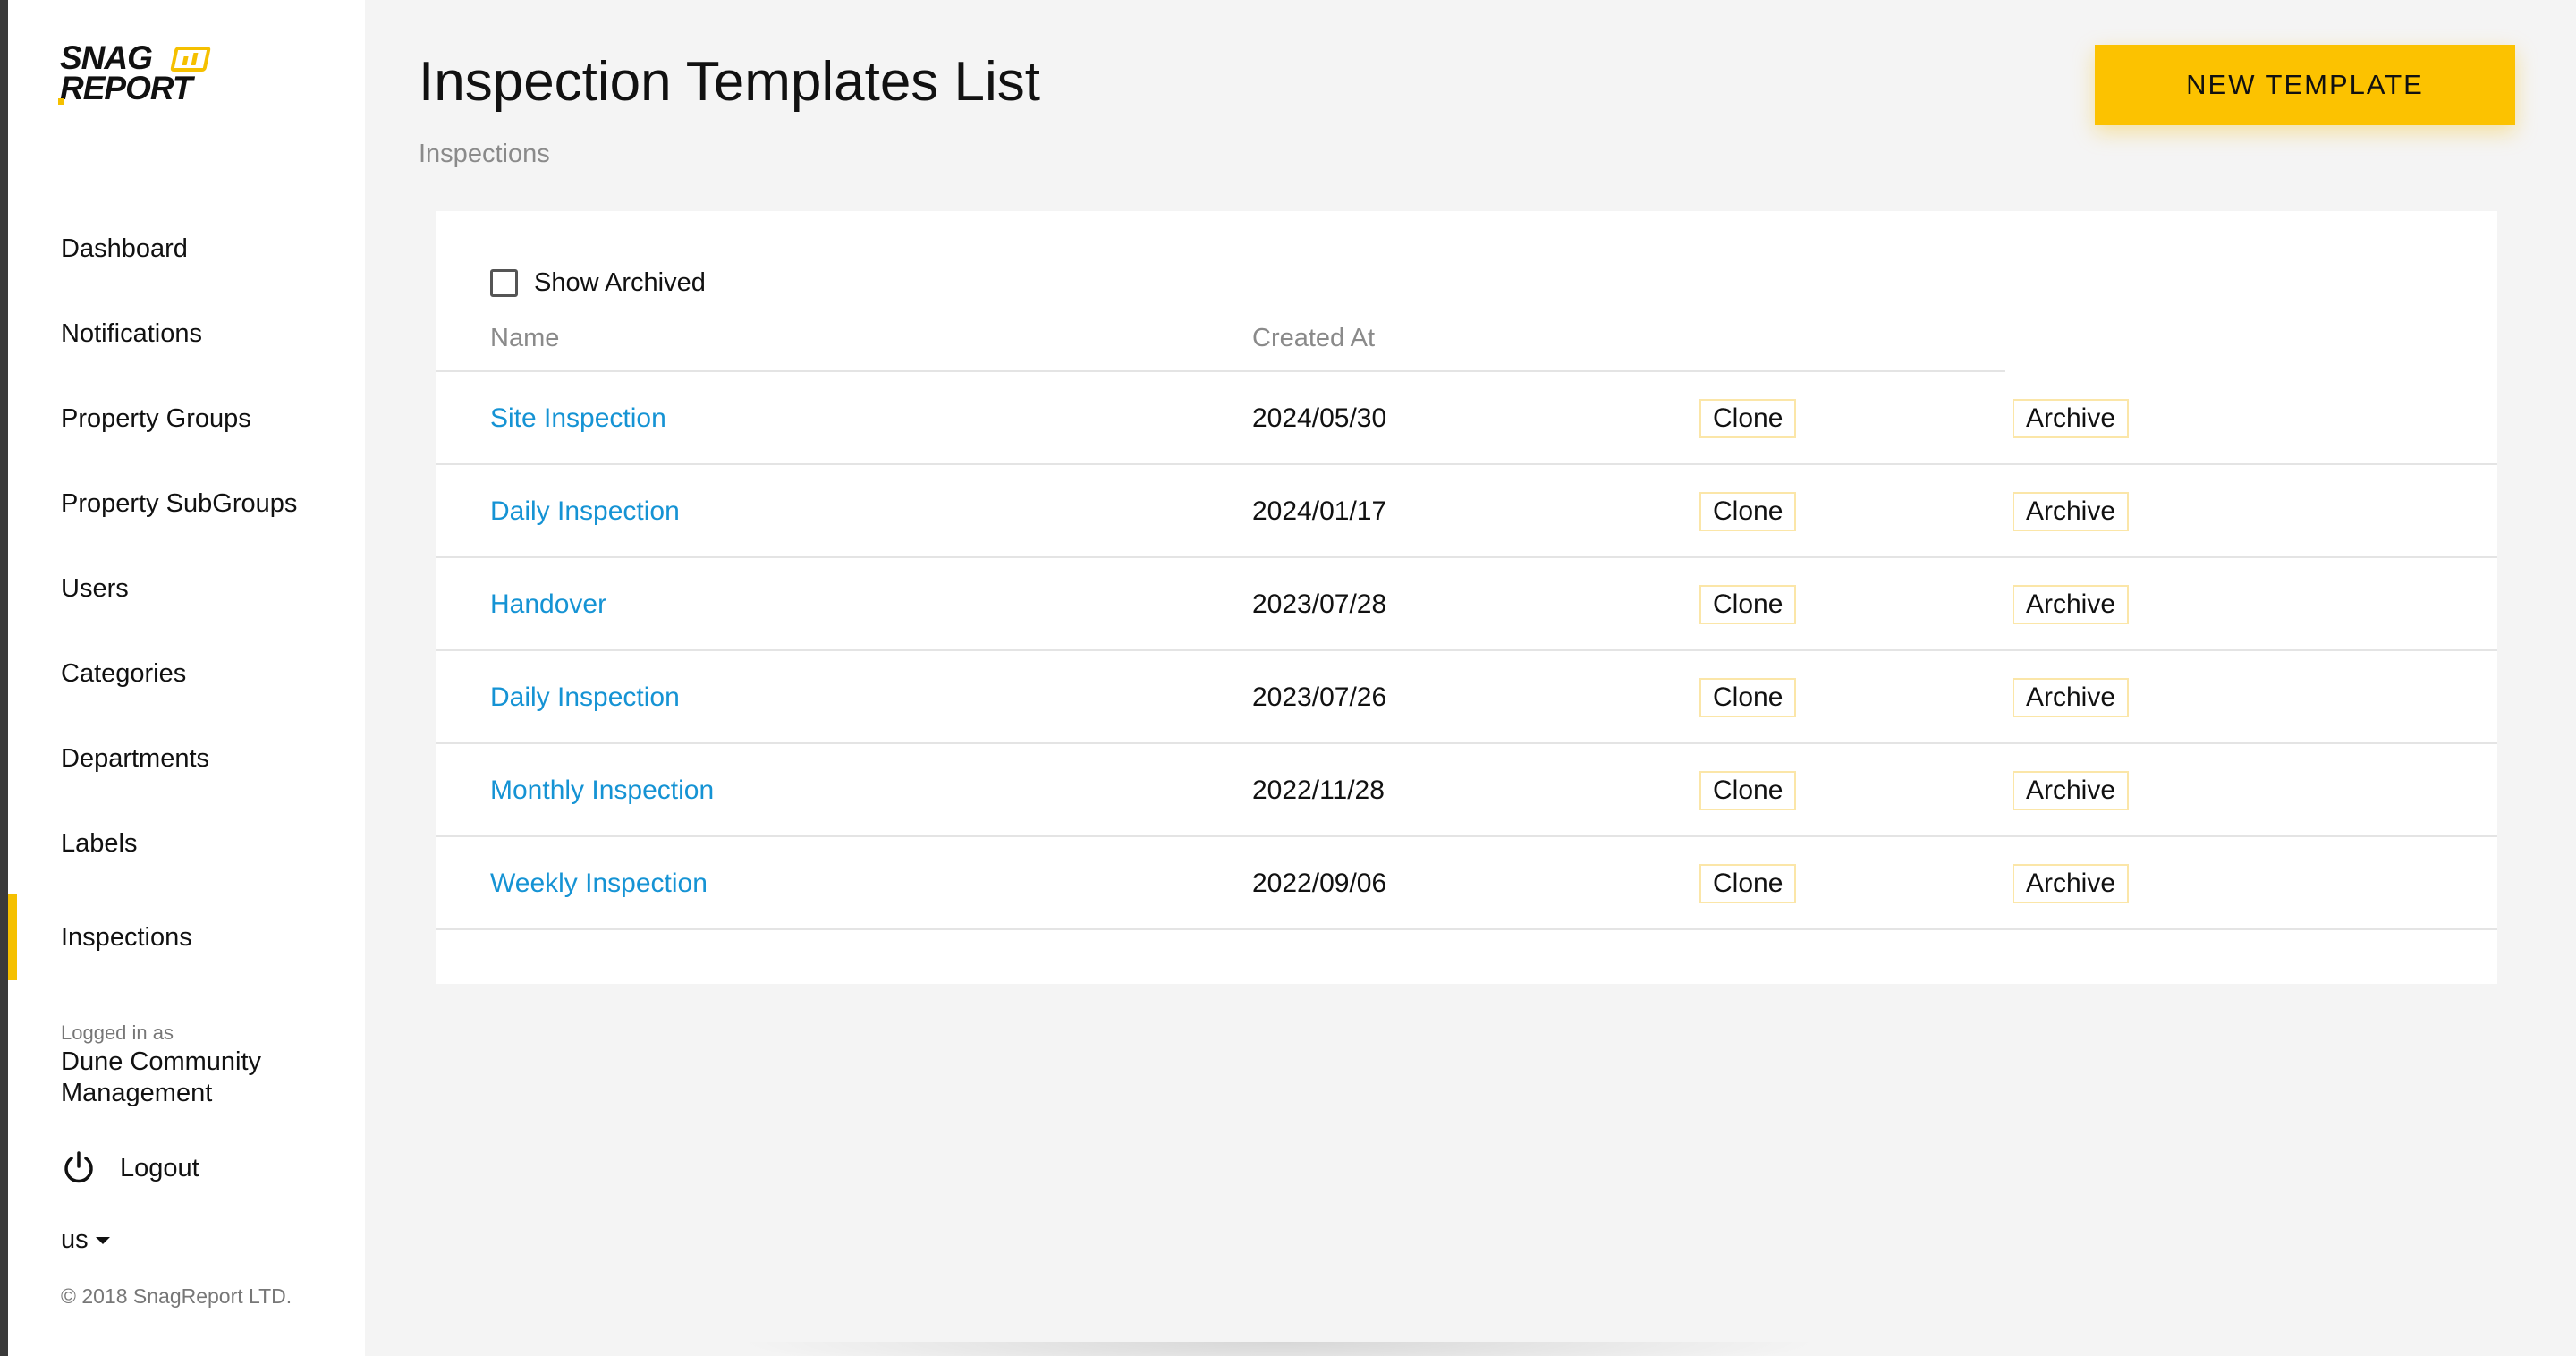  What do you see at coordinates (186, 589) in the screenshot?
I see `sidebar-item-users: Users` at bounding box center [186, 589].